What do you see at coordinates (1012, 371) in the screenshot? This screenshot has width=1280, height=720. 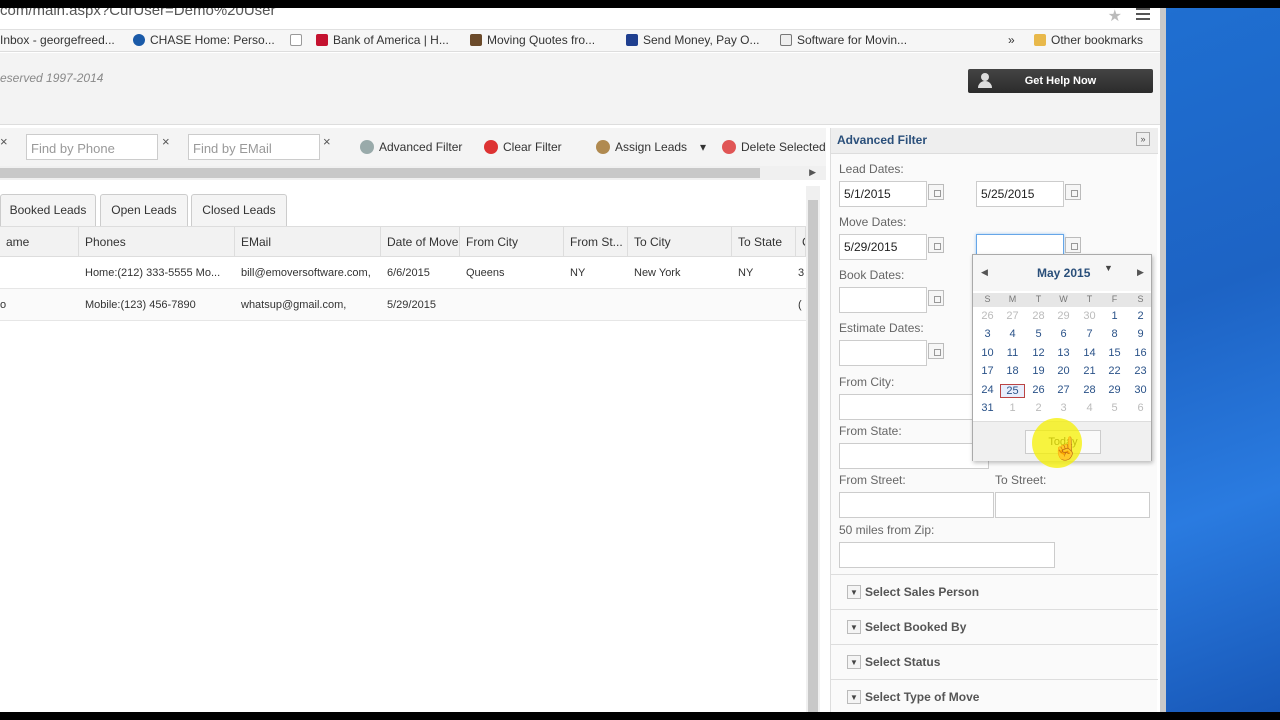 I see `calendar-day: 18` at bounding box center [1012, 371].